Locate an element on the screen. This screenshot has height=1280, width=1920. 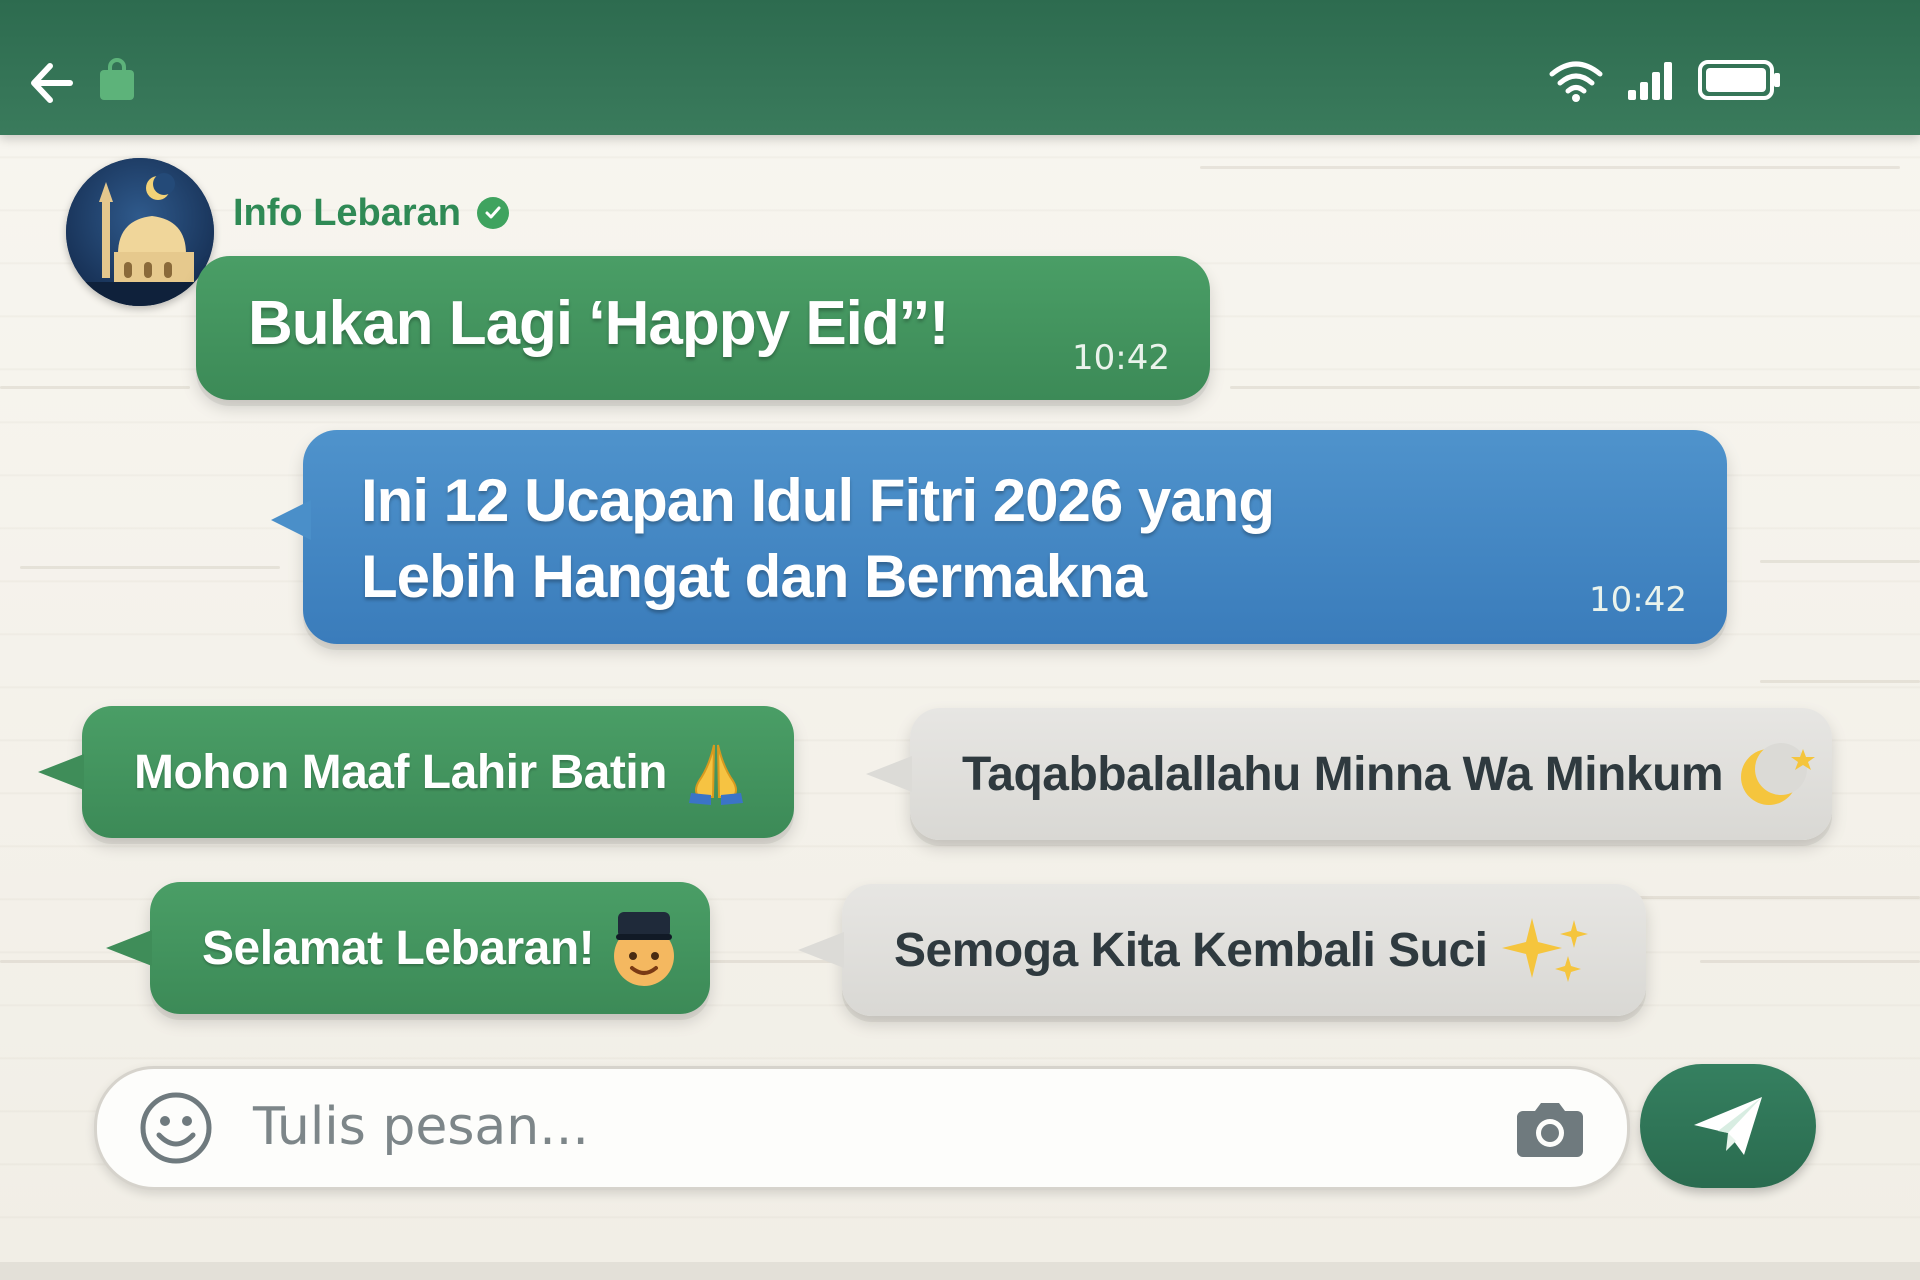
sender-name: Info Lebaran is located at coordinates (347, 212).